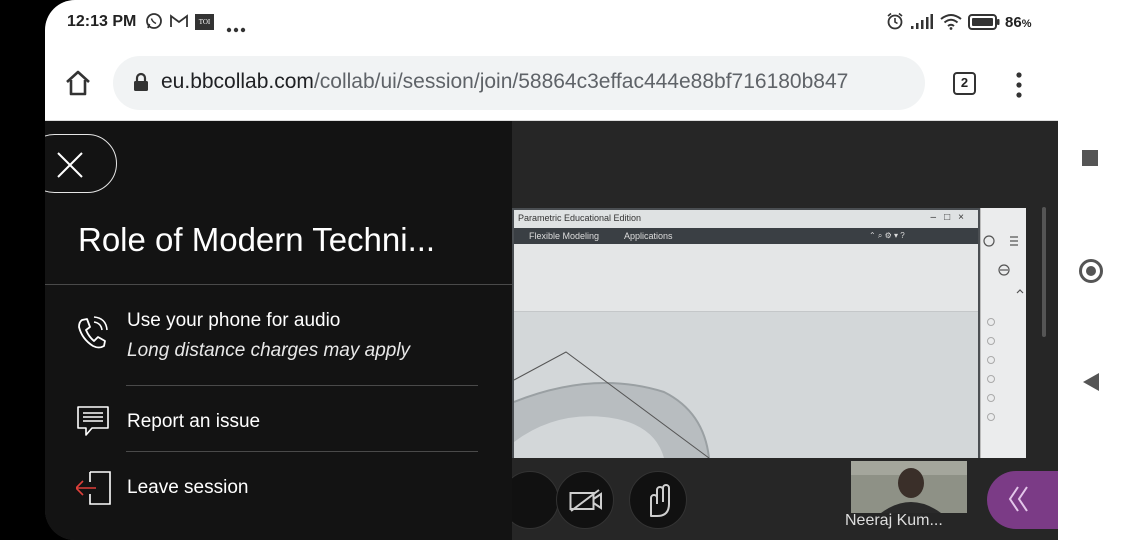  I want to click on close-icon, so click(70, 165).